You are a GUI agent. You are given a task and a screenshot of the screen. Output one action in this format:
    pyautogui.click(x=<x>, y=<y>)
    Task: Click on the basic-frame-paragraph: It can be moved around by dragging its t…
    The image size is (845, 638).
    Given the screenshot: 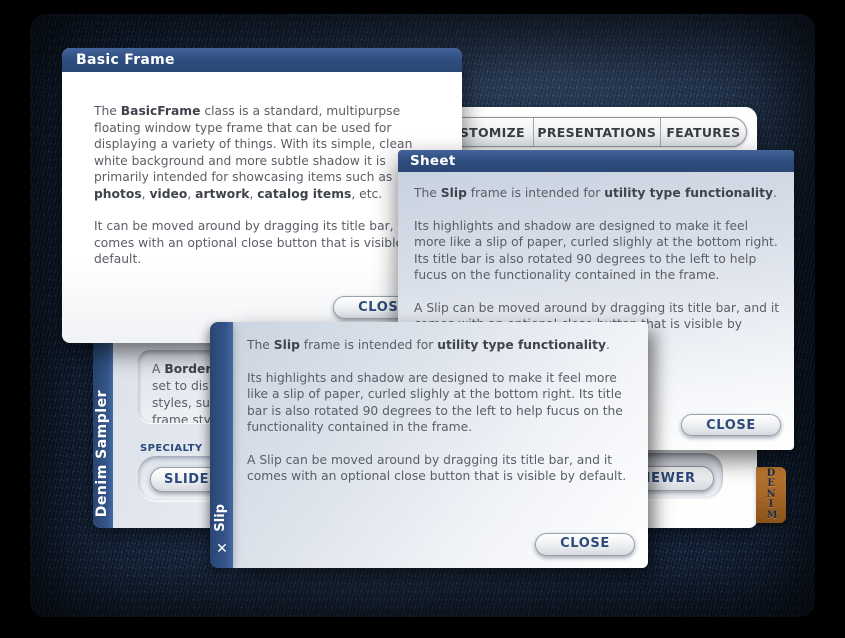 What is the action you would take?
    pyautogui.click(x=258, y=242)
    